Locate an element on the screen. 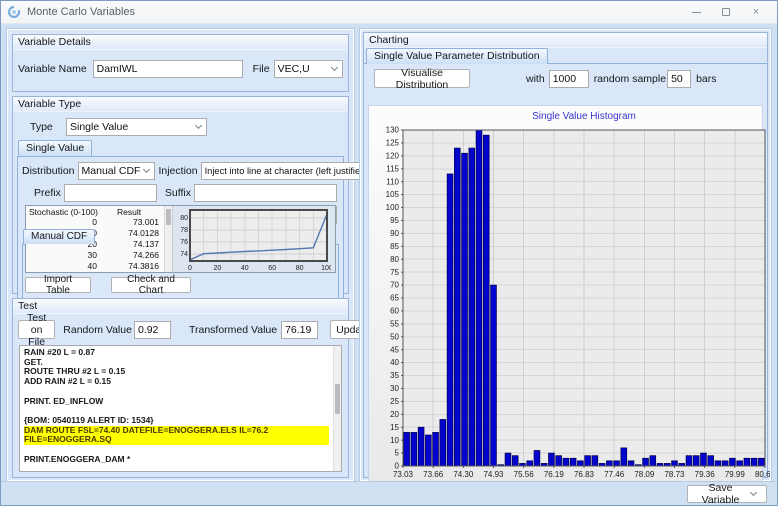 Image resolution: width=778 pixels, height=506 pixels. type-label: Type is located at coordinates (41, 127).